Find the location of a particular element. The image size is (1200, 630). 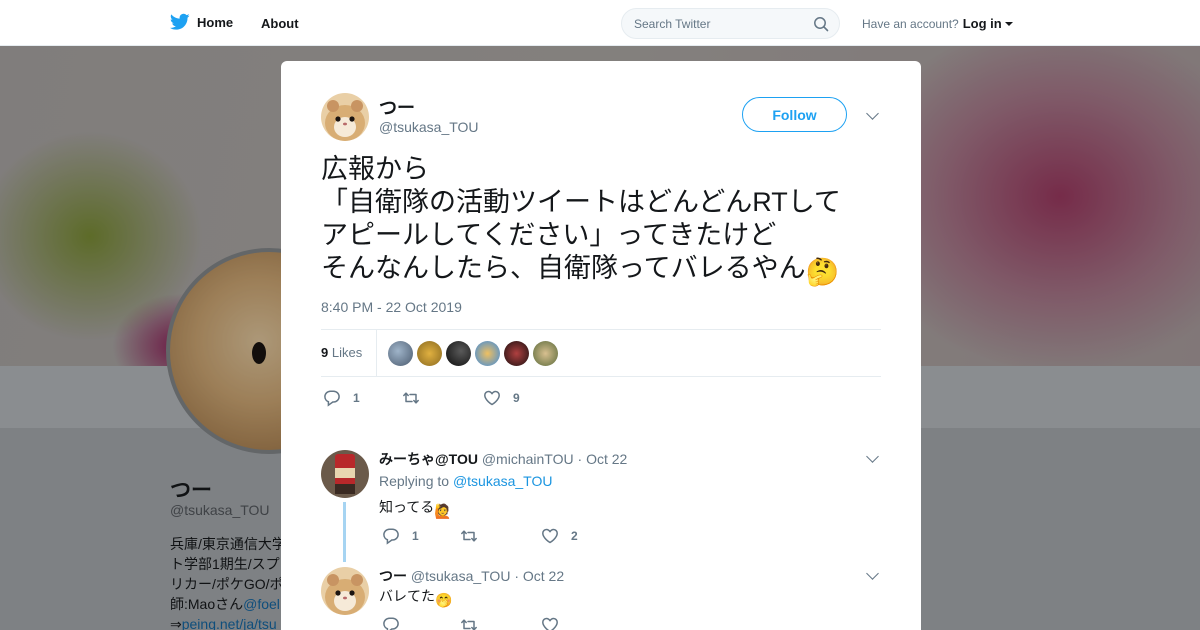

likes-count-link: 9 Likes is located at coordinates (341, 352).